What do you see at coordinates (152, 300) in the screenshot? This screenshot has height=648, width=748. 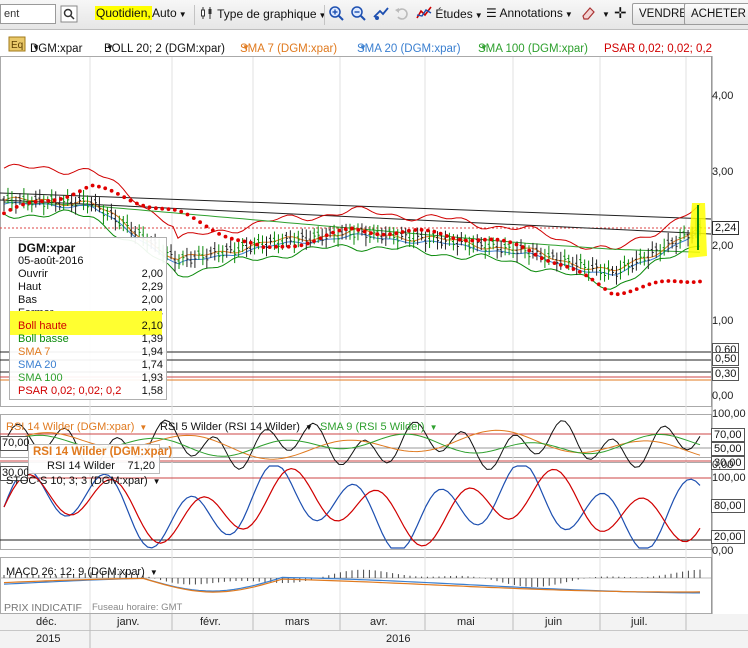 I see `legend-value: 2,00` at bounding box center [152, 300].